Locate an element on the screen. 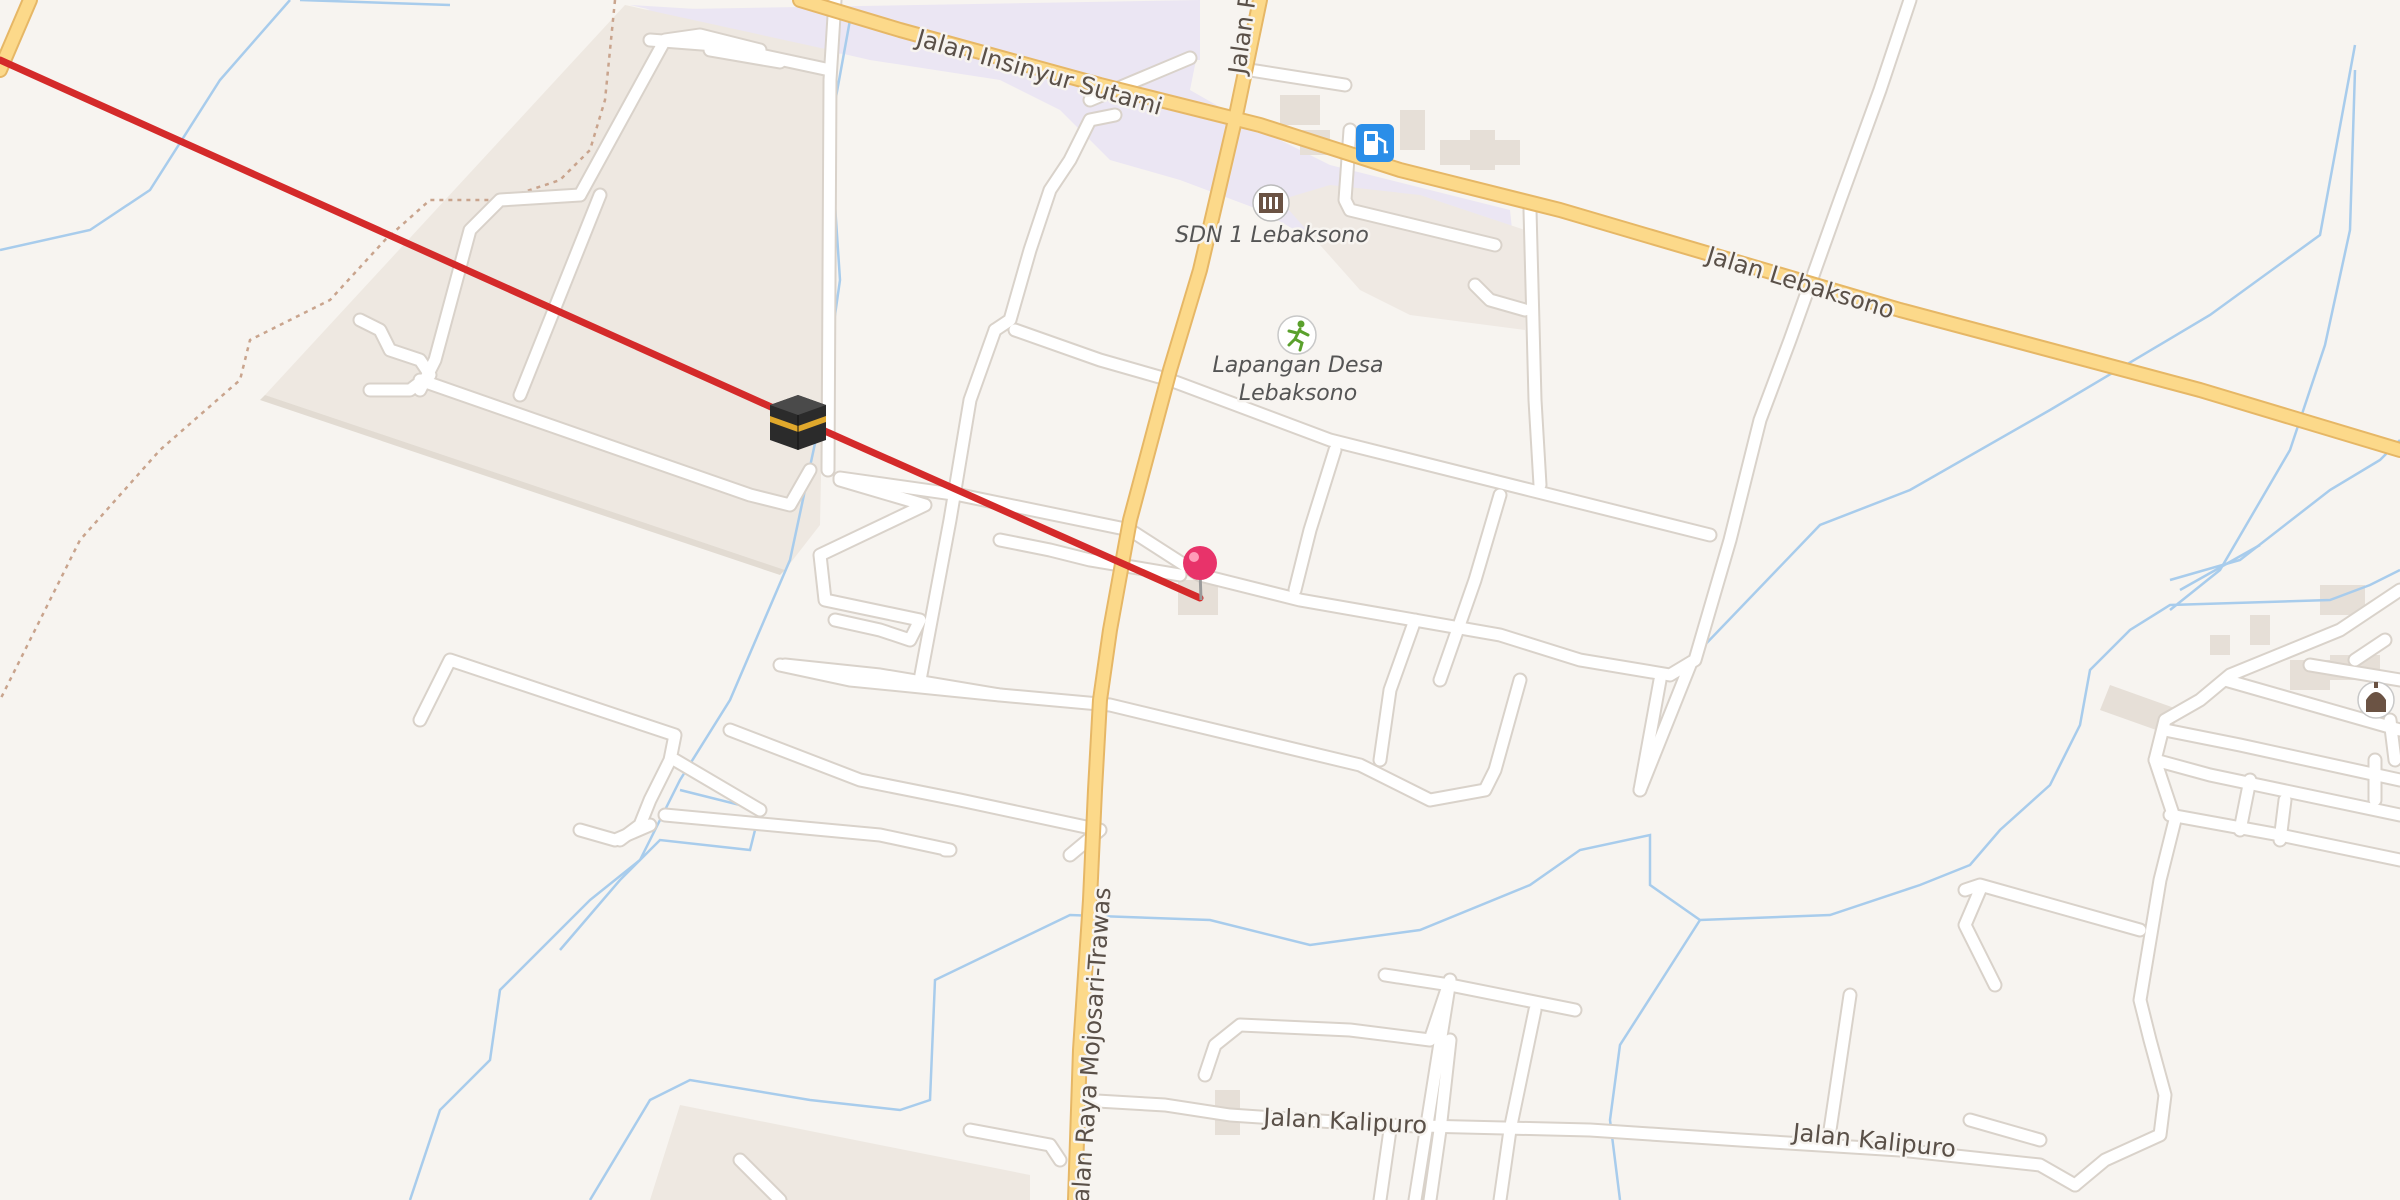 This screenshot has height=1200, width=2400. location-pin-icon is located at coordinates (1200, 563).